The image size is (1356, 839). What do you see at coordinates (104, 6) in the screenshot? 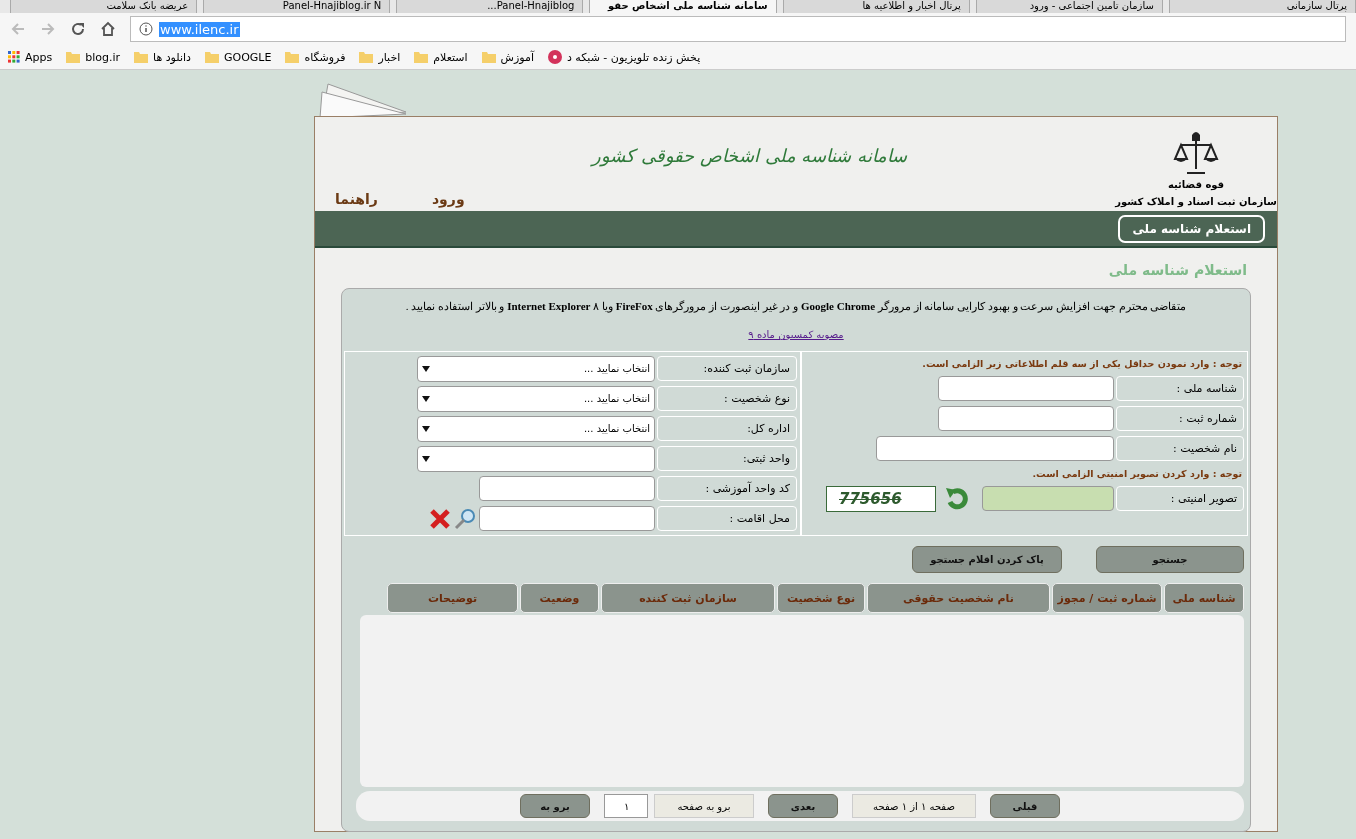
I see `browser-tab: عریضه بانک سلامت` at bounding box center [104, 6].